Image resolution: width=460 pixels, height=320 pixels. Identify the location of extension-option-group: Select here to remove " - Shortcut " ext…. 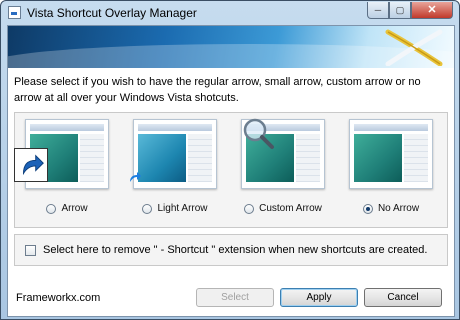
(231, 250).